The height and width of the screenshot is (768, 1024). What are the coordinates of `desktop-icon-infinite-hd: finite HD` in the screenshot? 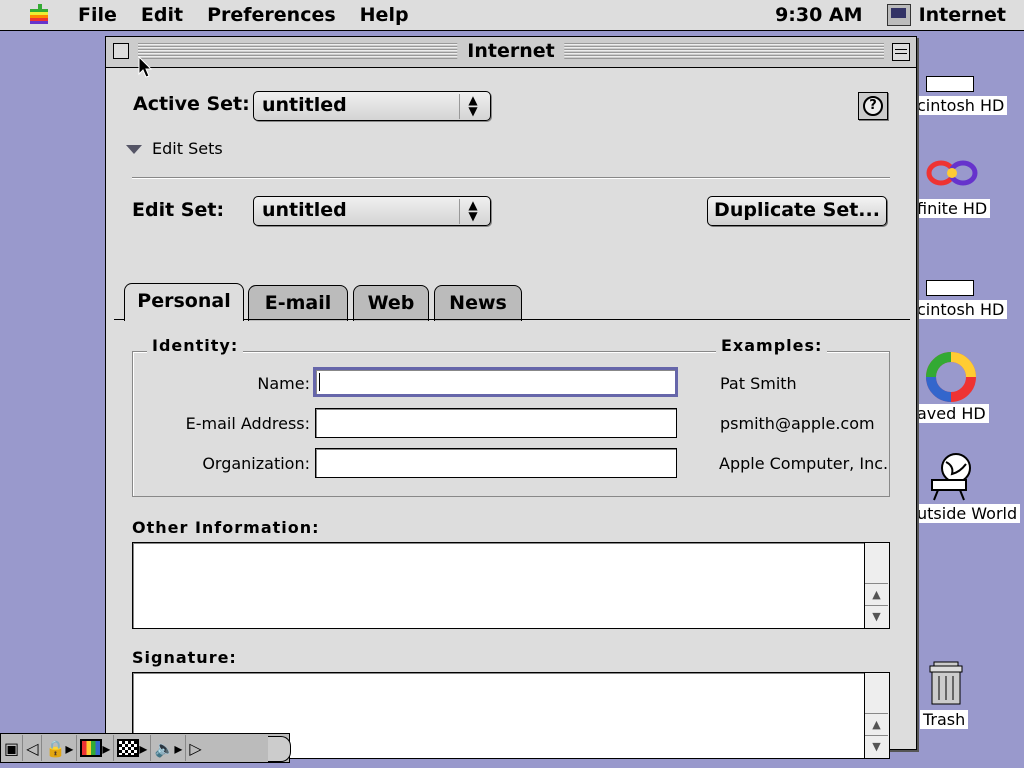 It's located at (969, 186).